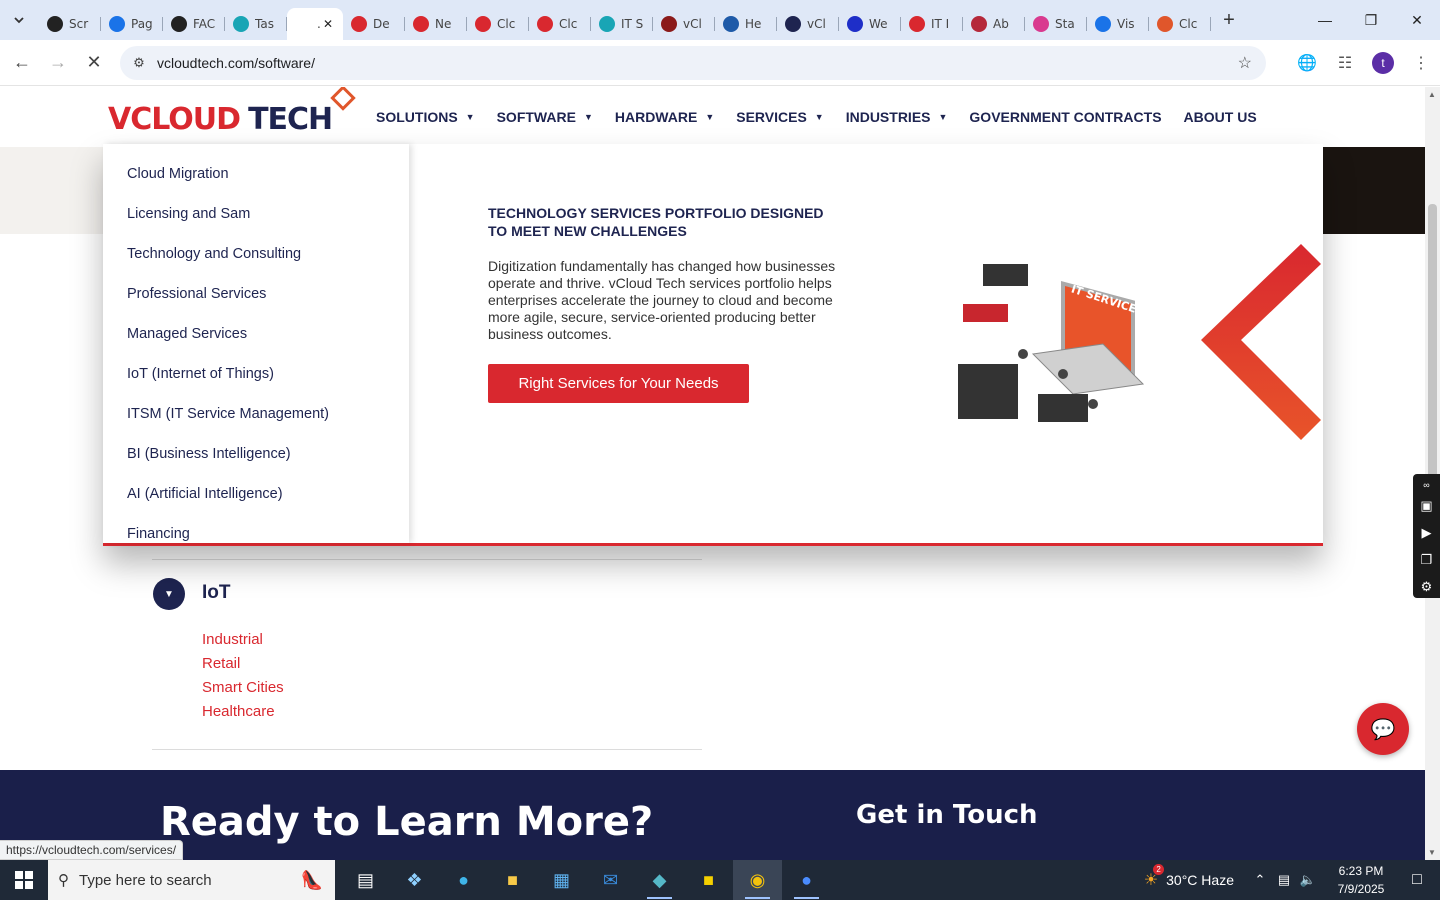 The height and width of the screenshot is (900, 1440). What do you see at coordinates (932, 24) in the screenshot?
I see `browser-tab: IT I` at bounding box center [932, 24].